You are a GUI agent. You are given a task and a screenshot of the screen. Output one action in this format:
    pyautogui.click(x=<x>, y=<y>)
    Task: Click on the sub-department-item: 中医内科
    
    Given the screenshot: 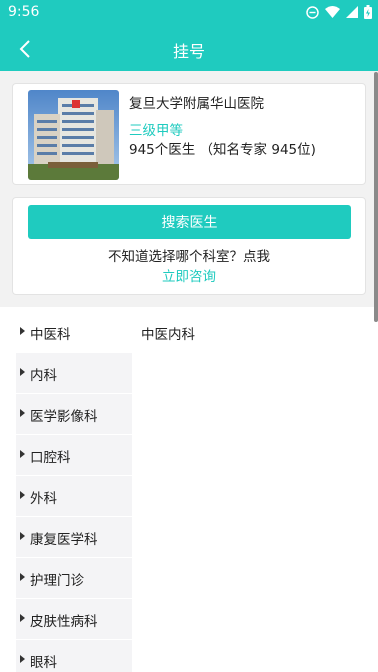 What is the action you would take?
    pyautogui.click(x=168, y=333)
    